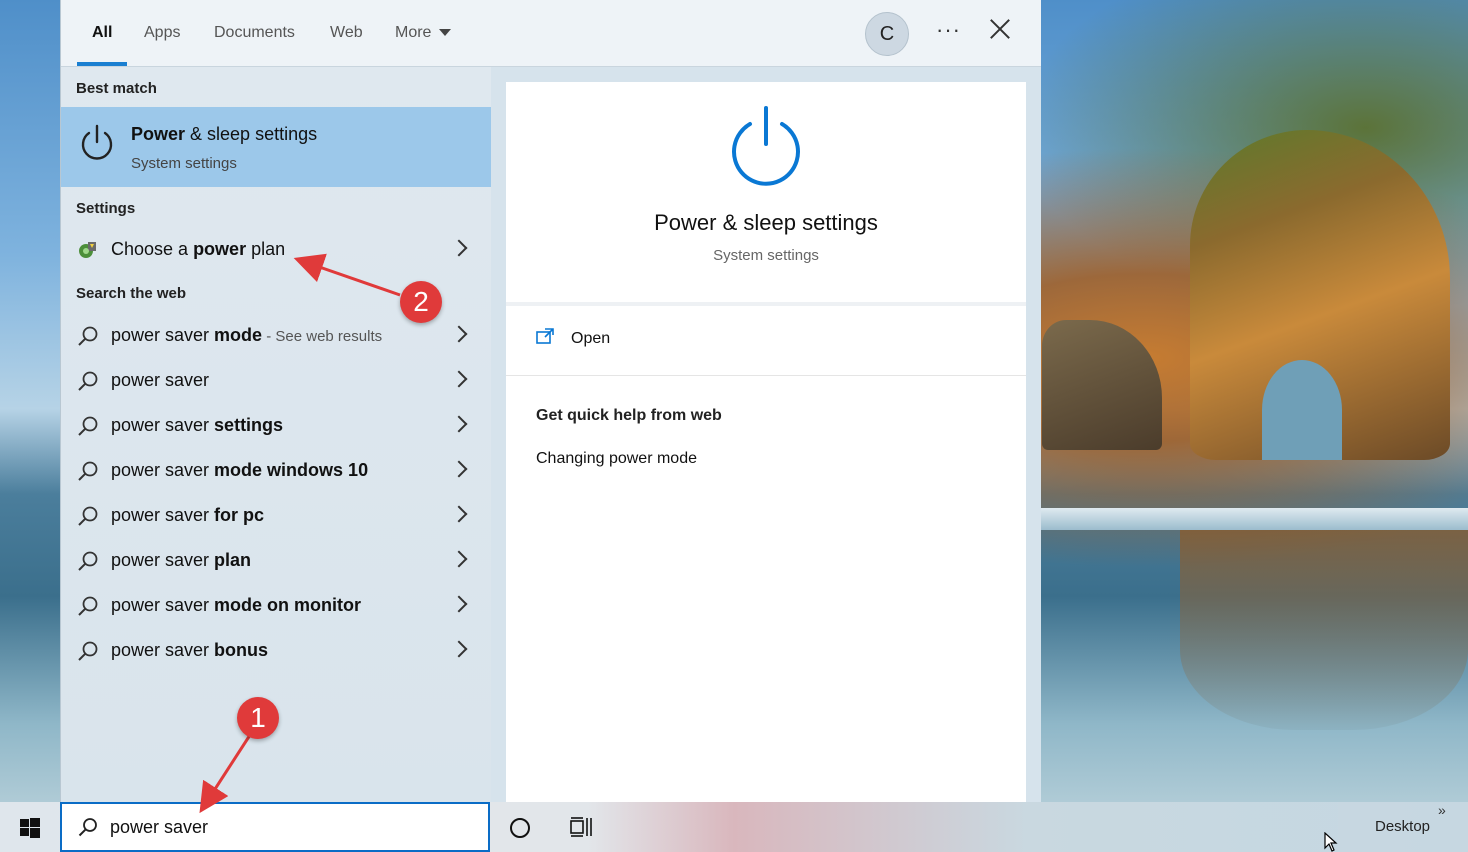 This screenshot has width=1468, height=852. I want to click on tab-more: More, so click(423, 33).